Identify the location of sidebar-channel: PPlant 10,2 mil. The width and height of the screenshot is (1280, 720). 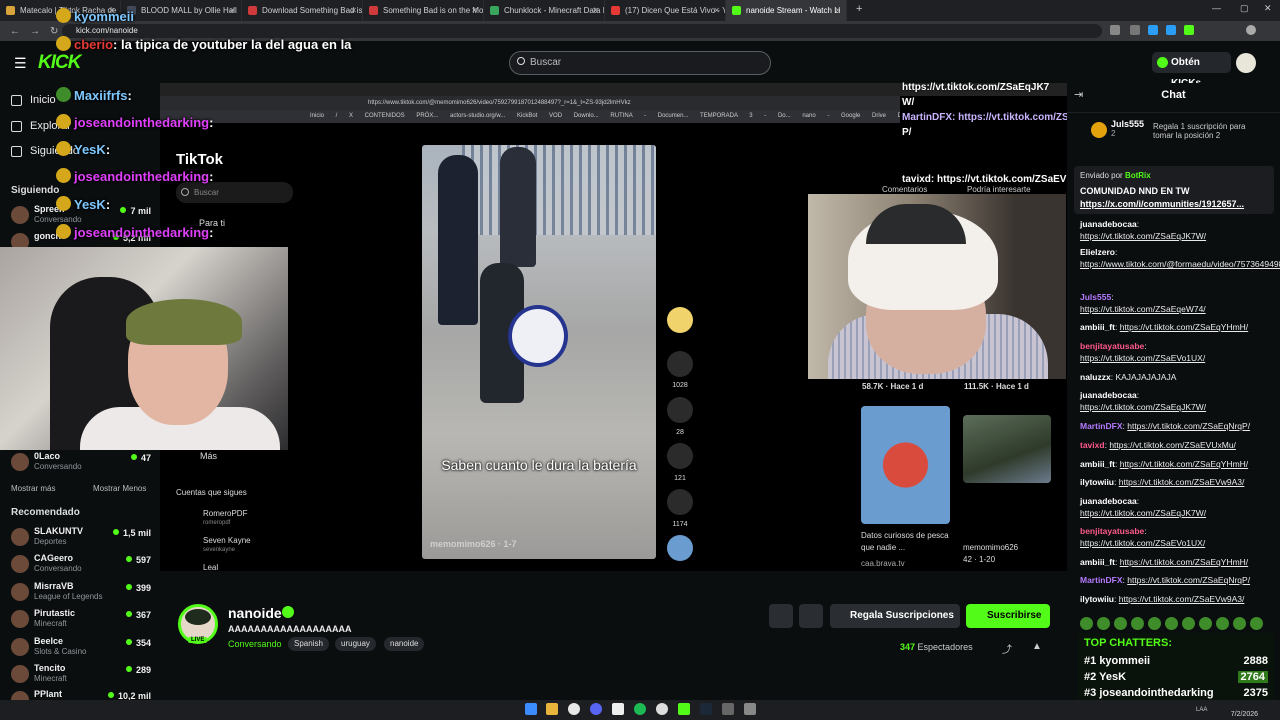
(81, 694).